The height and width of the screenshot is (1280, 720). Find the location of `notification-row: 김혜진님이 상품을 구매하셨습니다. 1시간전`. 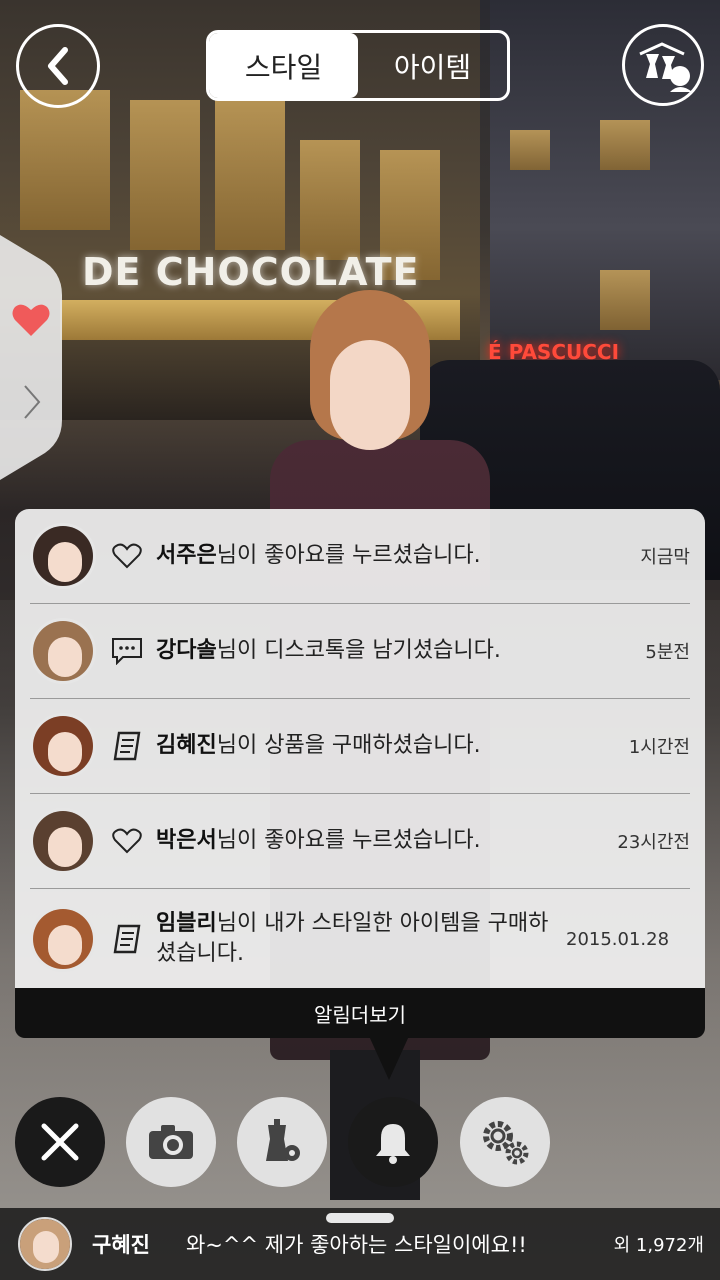

notification-row: 김혜진님이 상품을 구매하셨습니다. 1시간전 is located at coordinates (360, 746).